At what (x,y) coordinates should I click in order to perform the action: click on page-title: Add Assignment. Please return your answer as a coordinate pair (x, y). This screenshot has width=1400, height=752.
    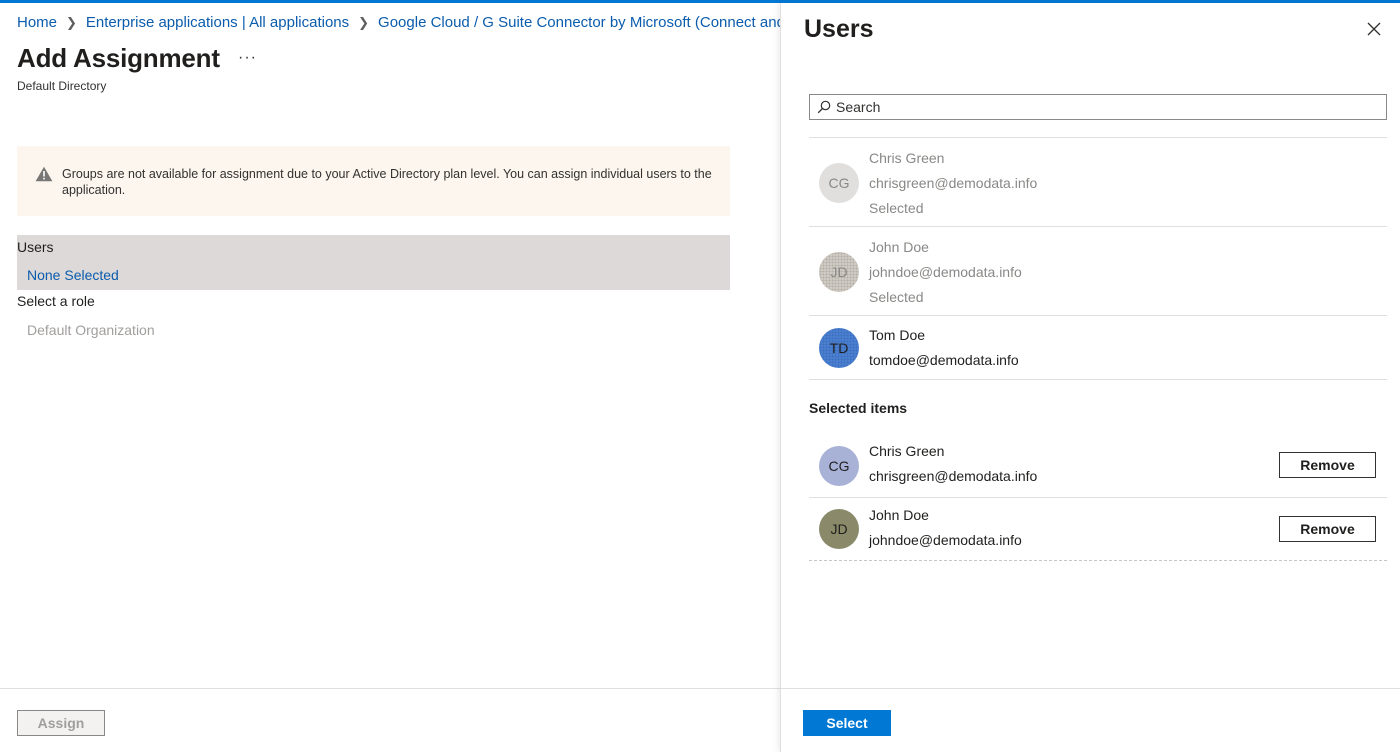
    Looking at the image, I should click on (118, 58).